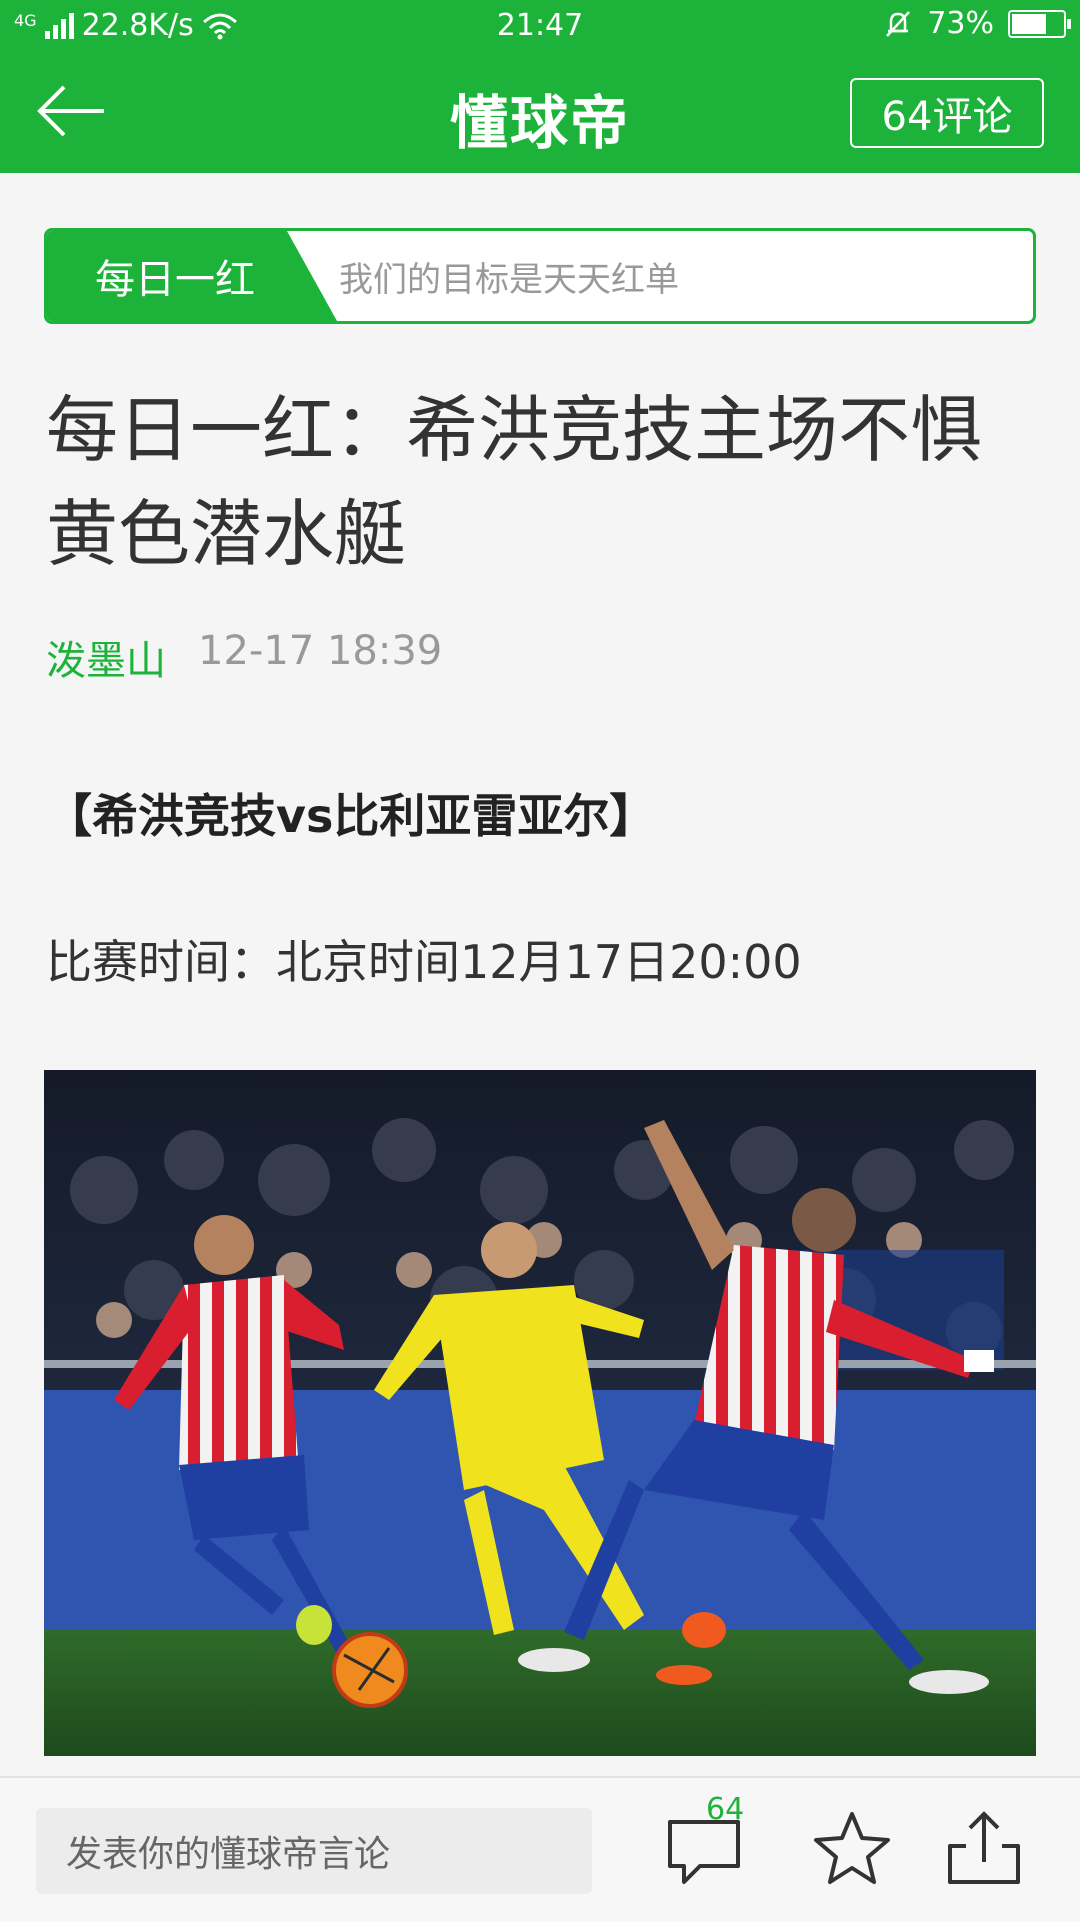 This screenshot has height=1922, width=1080. I want to click on comments-button: 64评论, so click(947, 113).